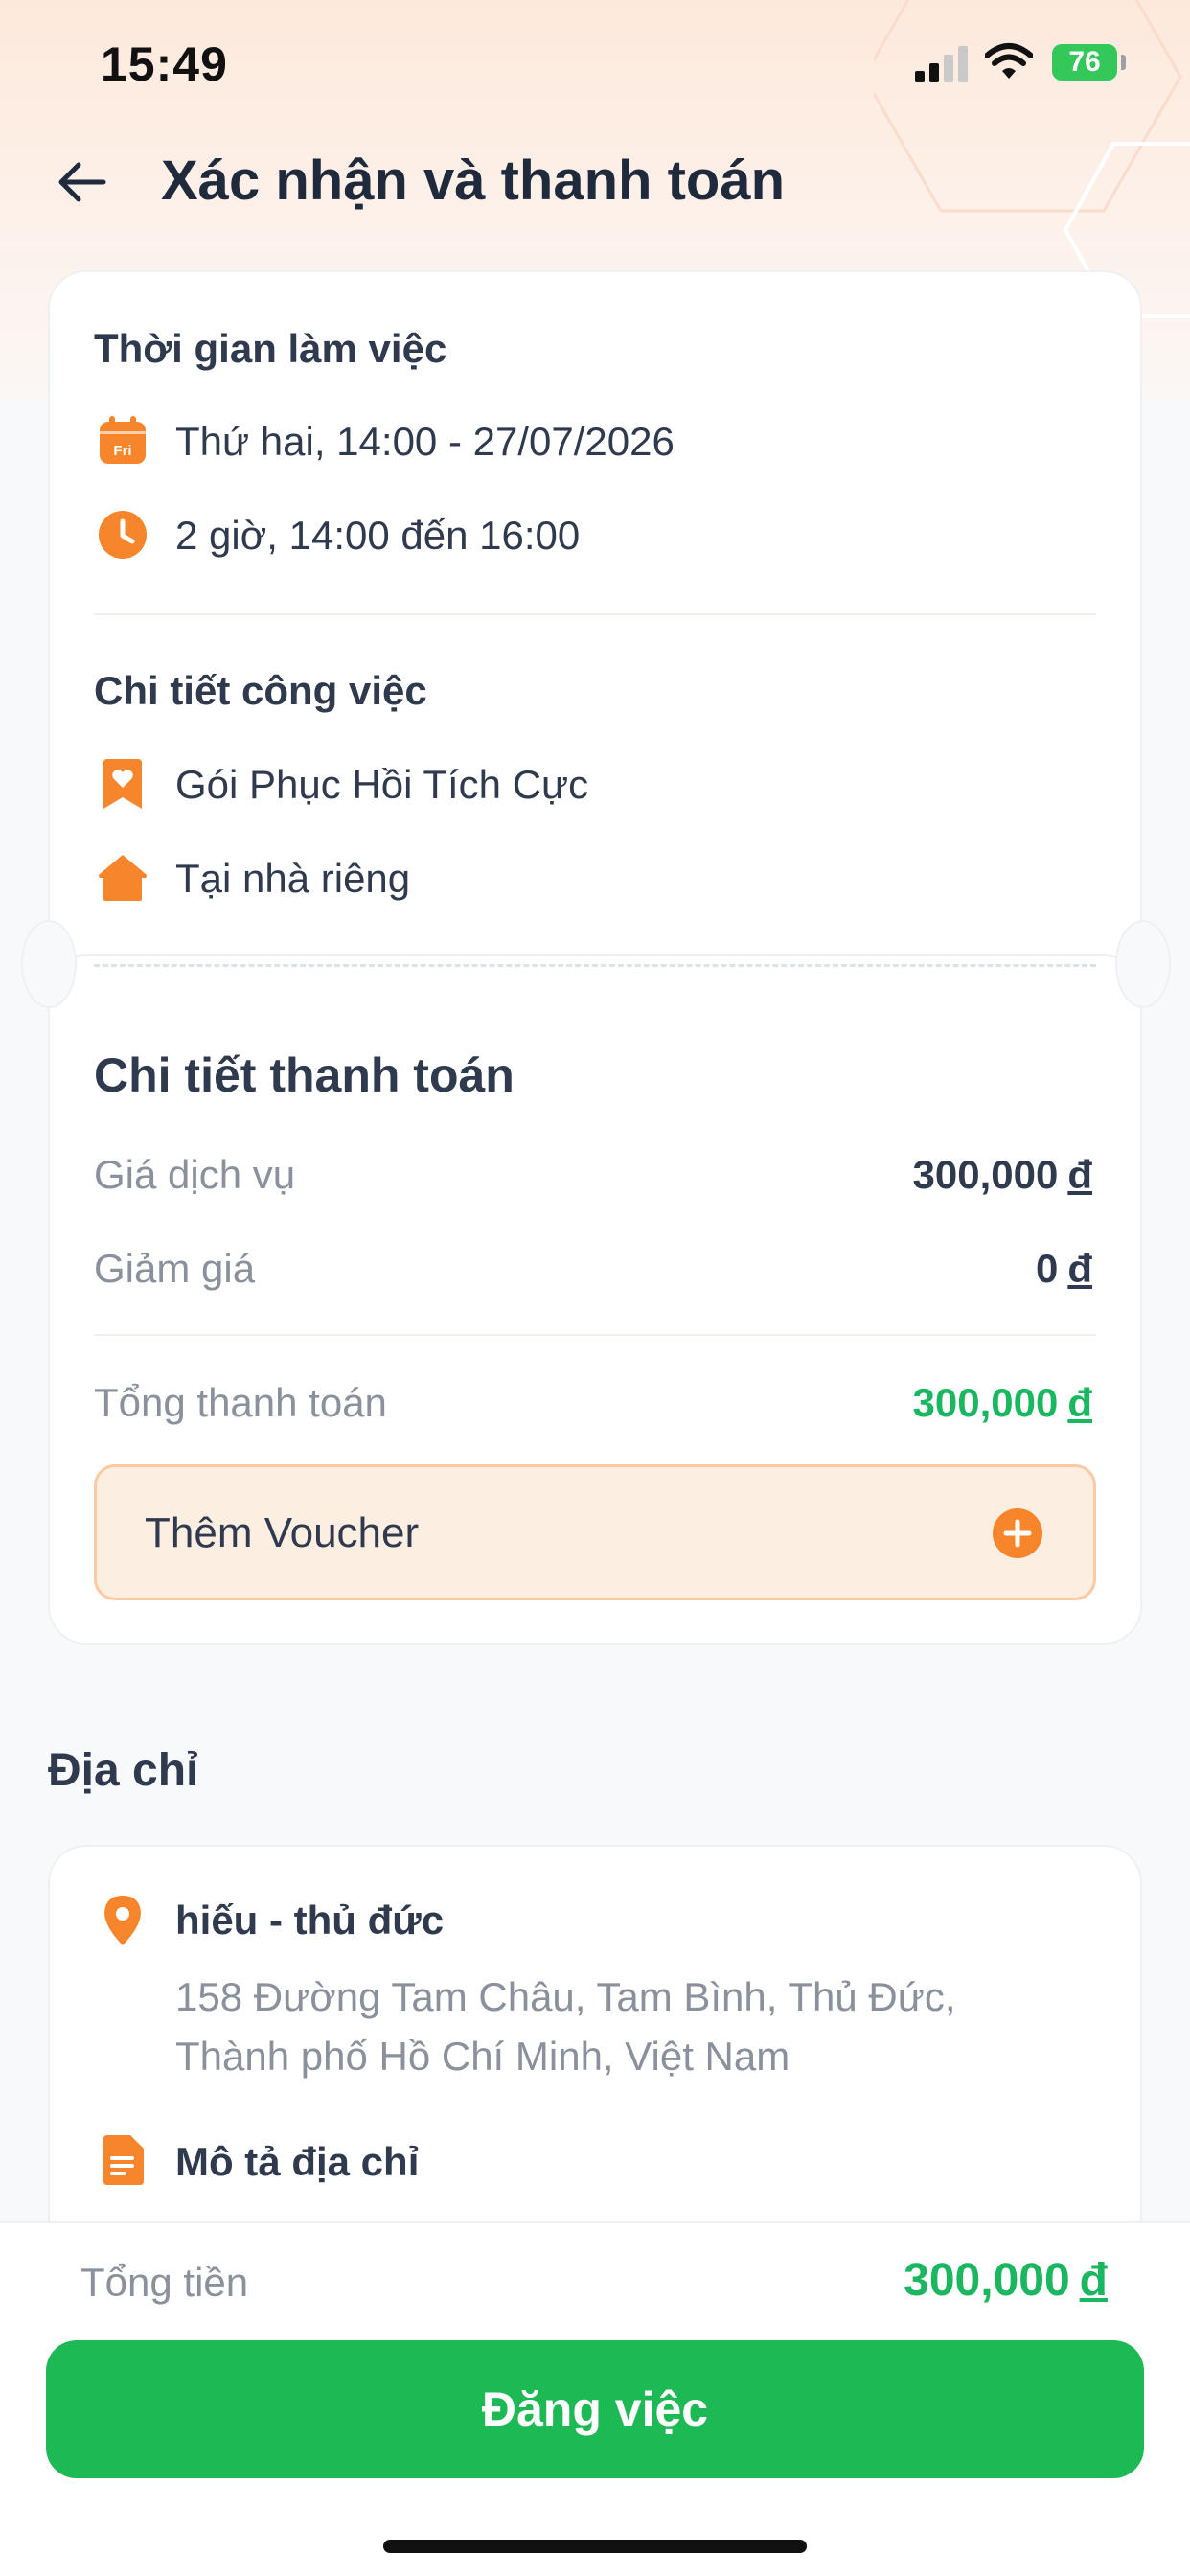 The width and height of the screenshot is (1190, 2576). I want to click on calendar-icon: Fri, so click(123, 440).